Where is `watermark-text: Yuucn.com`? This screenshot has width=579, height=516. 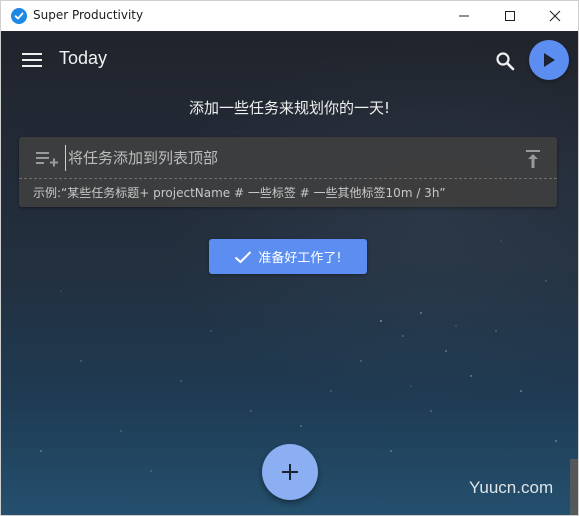 watermark-text: Yuucn.com is located at coordinates (511, 487).